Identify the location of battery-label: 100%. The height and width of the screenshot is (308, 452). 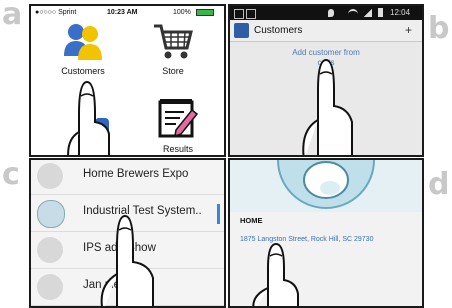
(182, 12).